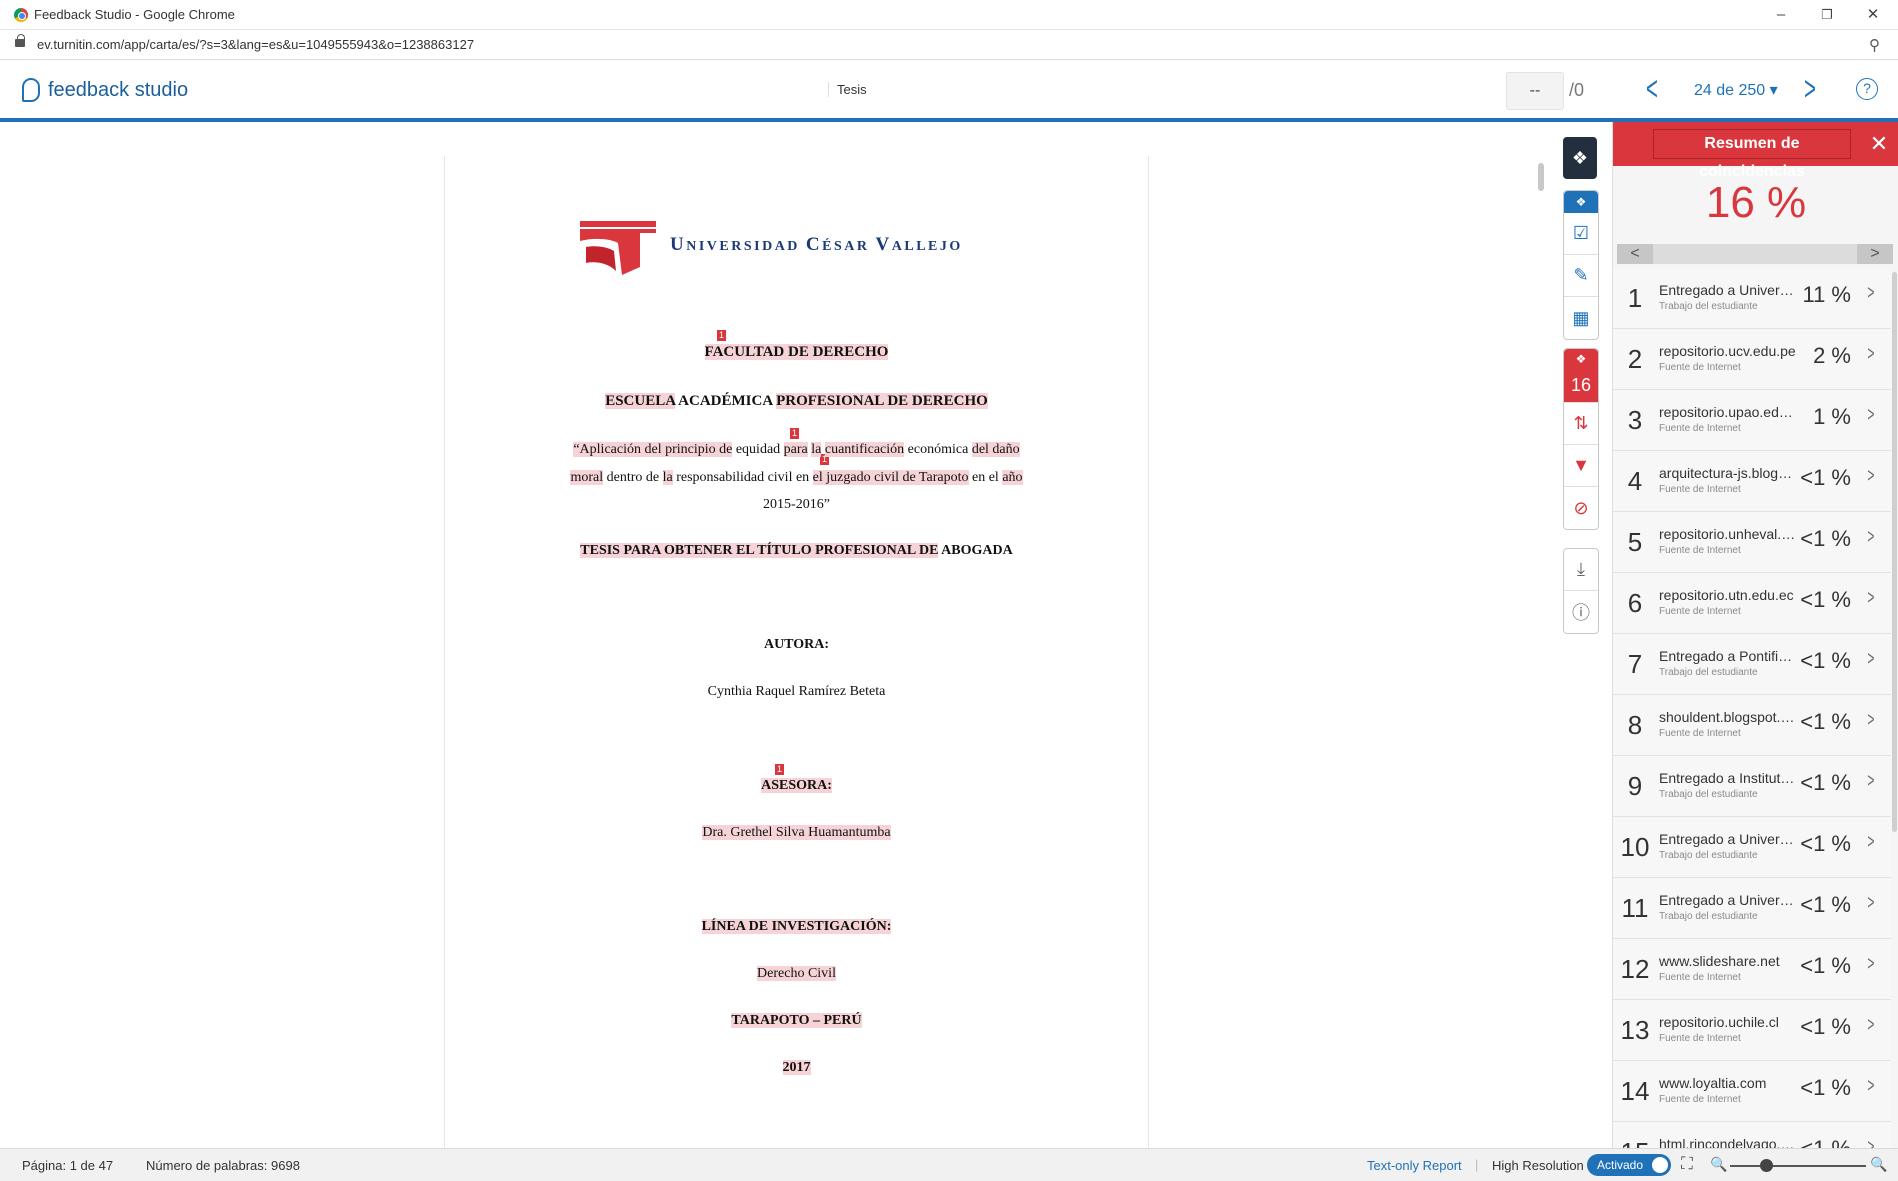  Describe the element at coordinates (864, 449) in the screenshot. I see `match-highlight: cuantificación` at that location.